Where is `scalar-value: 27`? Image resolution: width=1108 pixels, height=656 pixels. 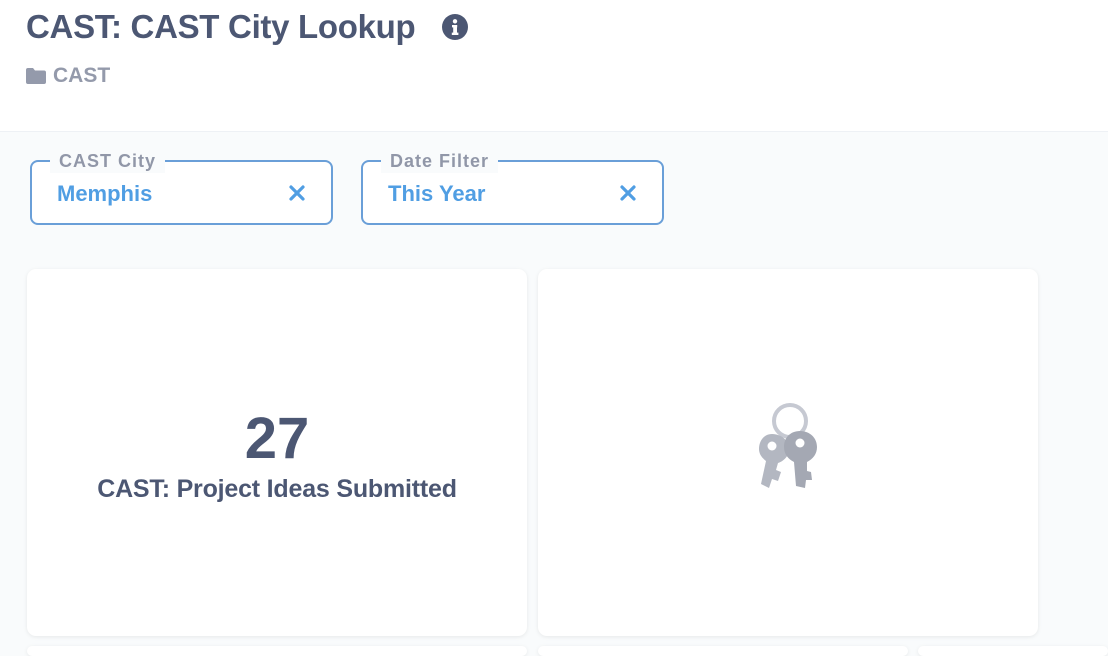
scalar-value: 27 is located at coordinates (277, 438).